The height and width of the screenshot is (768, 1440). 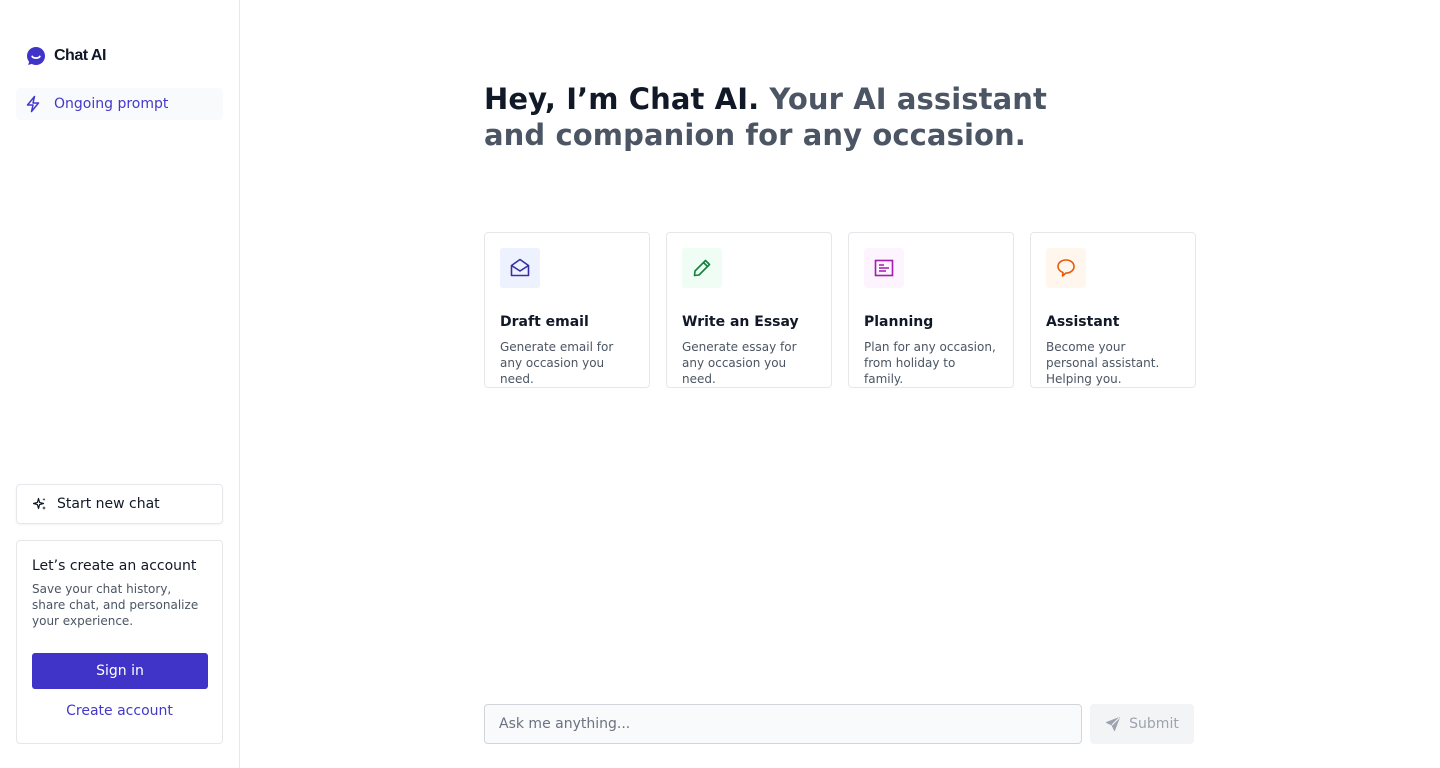 I want to click on chat-ai-logo-icon, so click(x=36, y=56).